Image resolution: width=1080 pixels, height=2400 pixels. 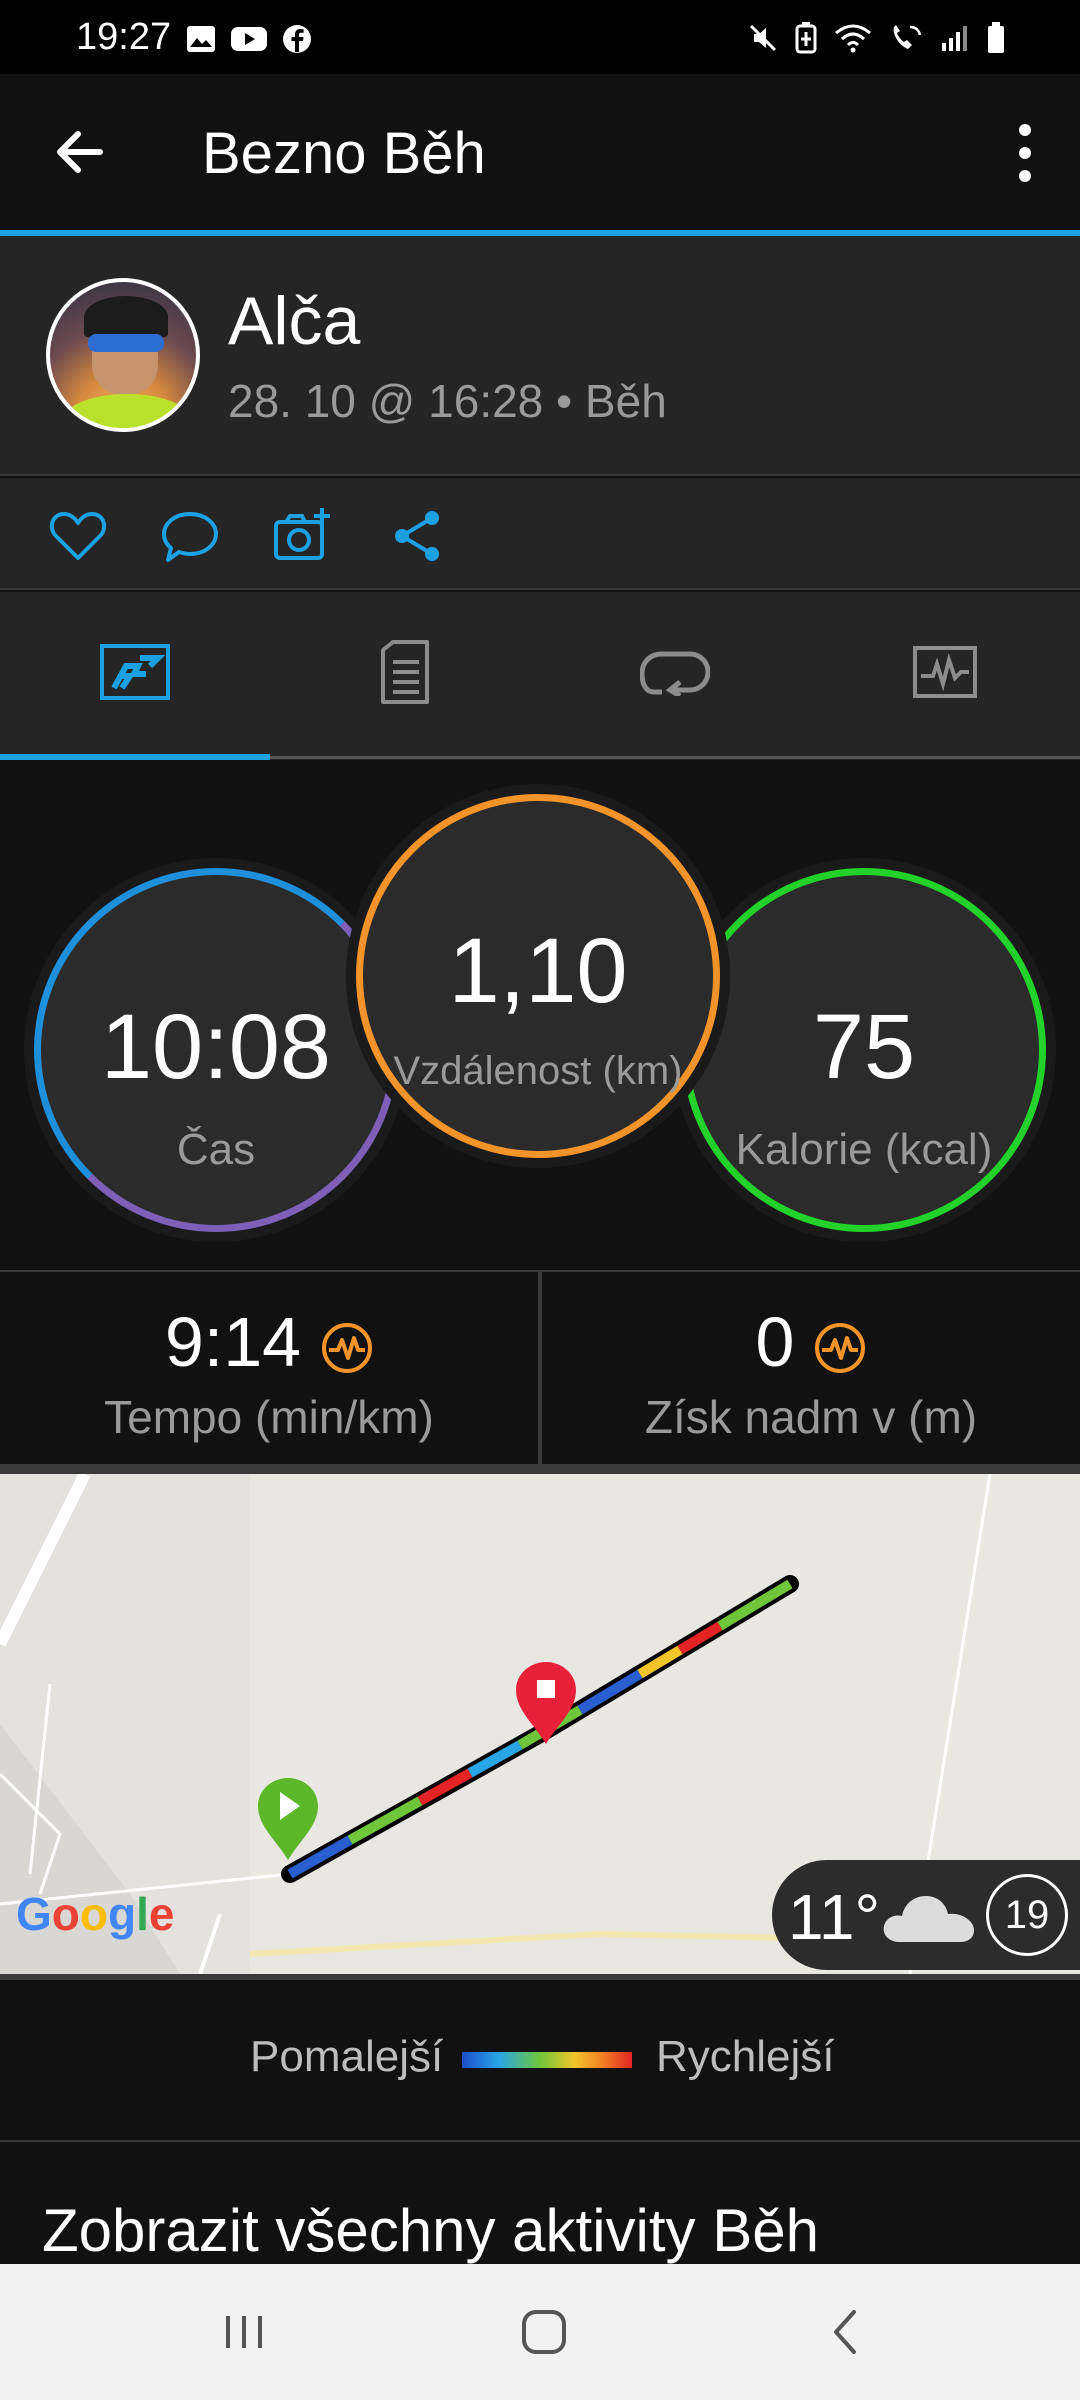 What do you see at coordinates (763, 38) in the screenshot?
I see `mute-icon` at bounding box center [763, 38].